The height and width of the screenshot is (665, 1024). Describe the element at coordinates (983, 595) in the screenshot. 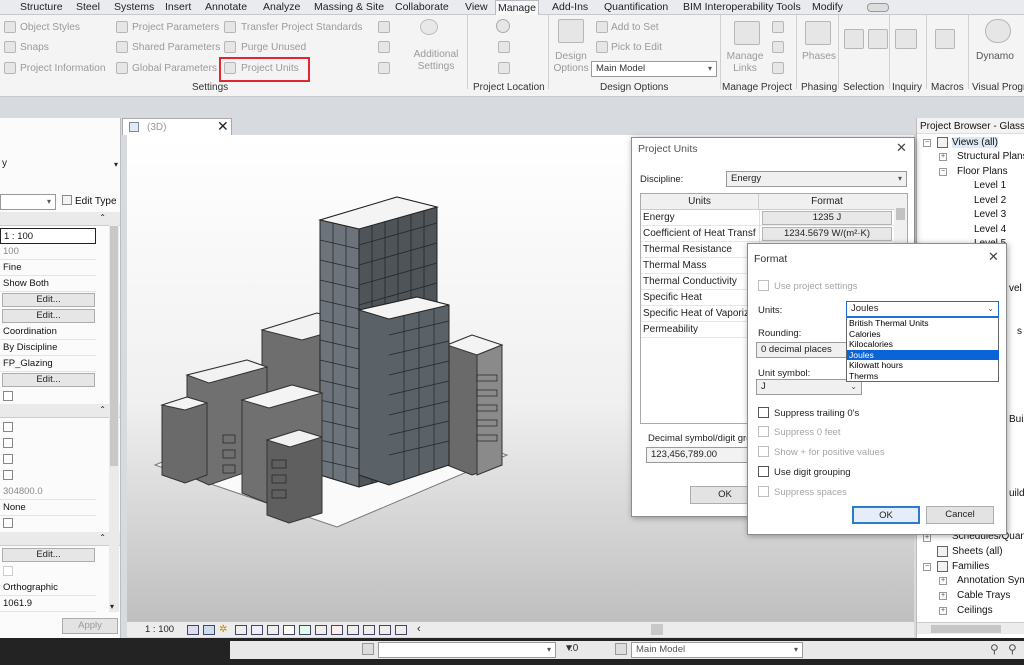

I see `browser-item-cable-trays: Cable Trays` at that location.